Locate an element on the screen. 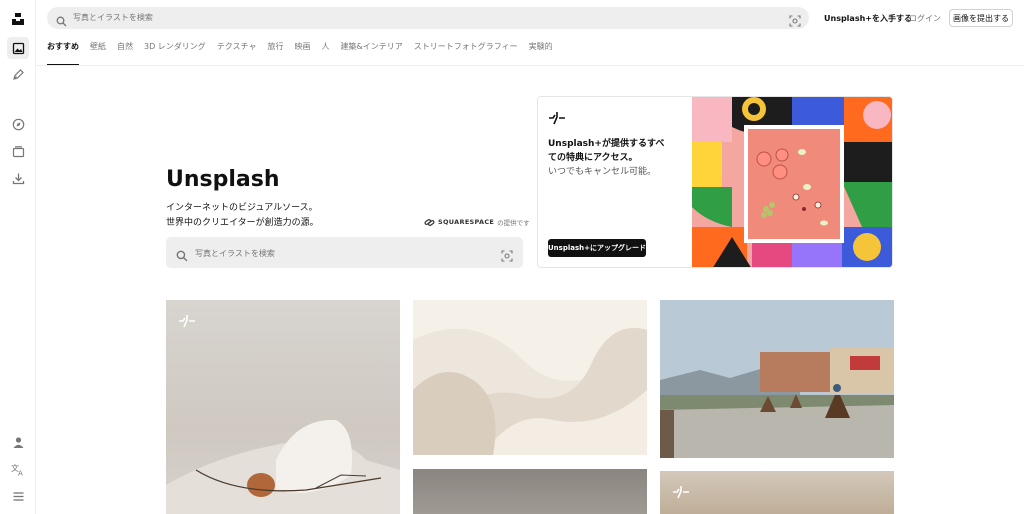 The image size is (1024, 514). unsplash-logo is located at coordinates (18, 19).